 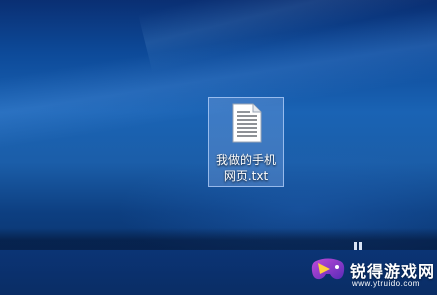 I want to click on text-file-icon, so click(x=247, y=123).